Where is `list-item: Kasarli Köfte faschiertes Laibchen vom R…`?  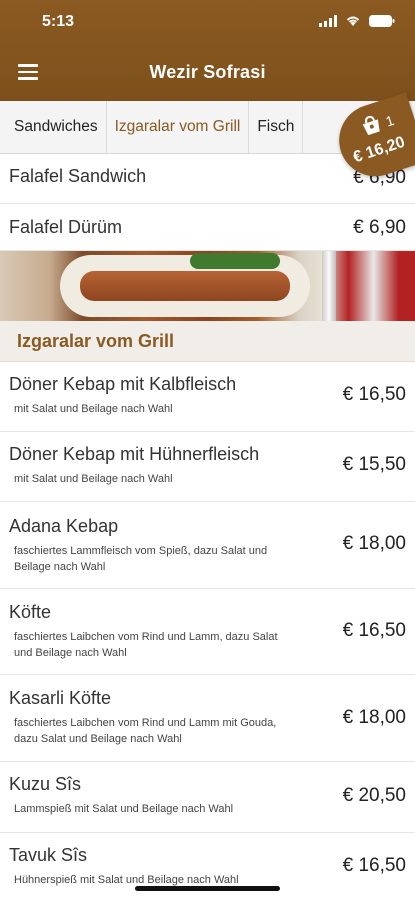 list-item: Kasarli Köfte faschiertes Laibchen vom R… is located at coordinates (207, 718).